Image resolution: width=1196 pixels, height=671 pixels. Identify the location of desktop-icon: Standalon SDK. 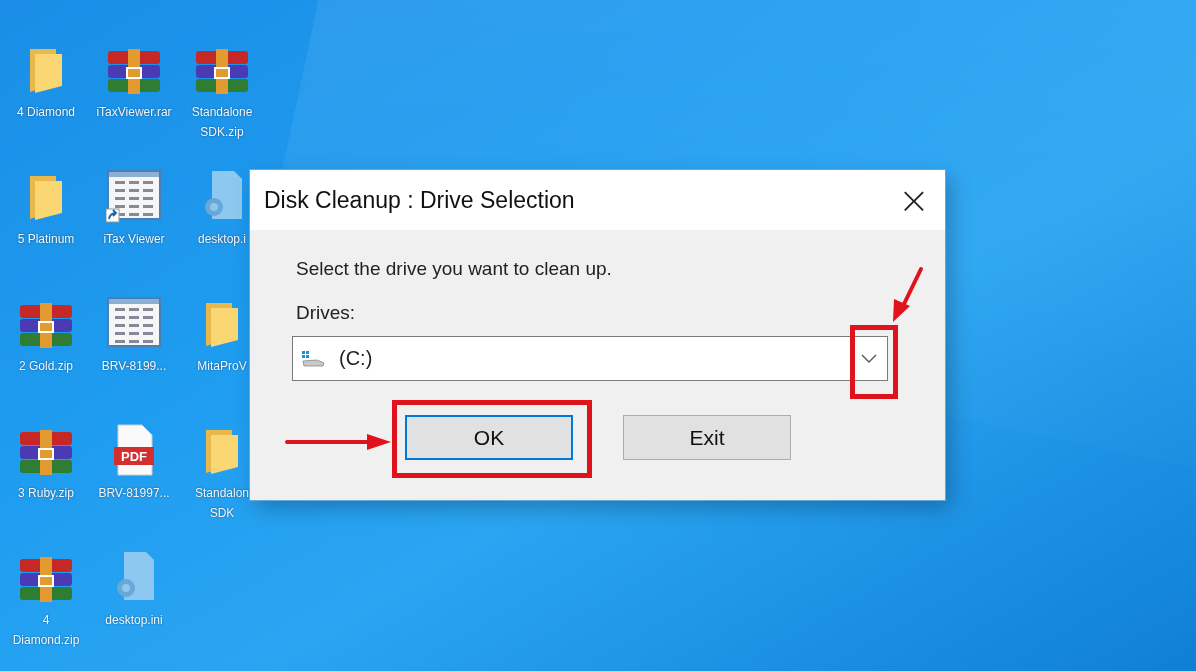
(222, 482).